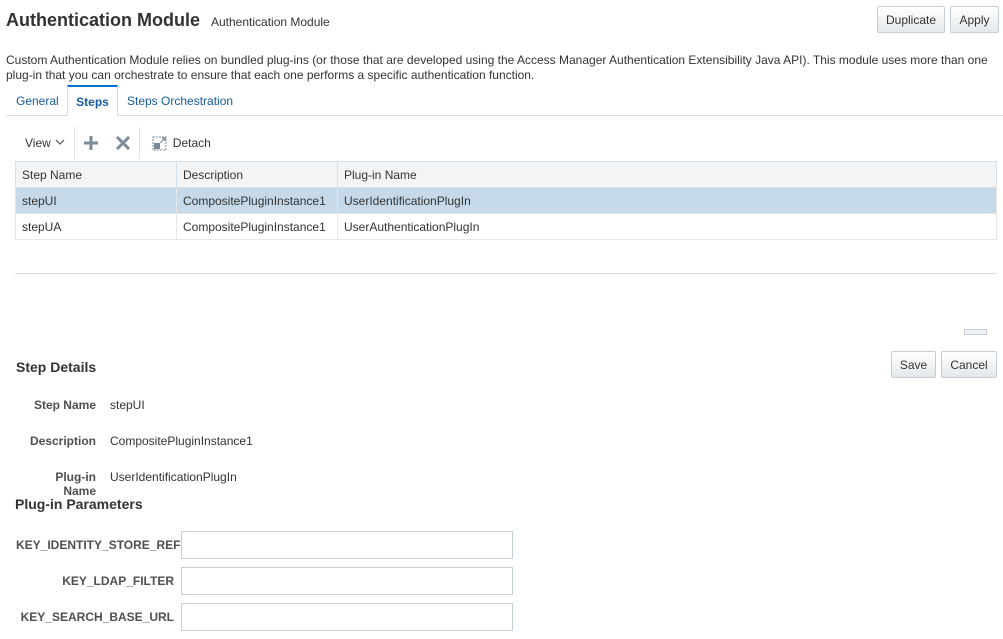  What do you see at coordinates (103, 20) in the screenshot?
I see `page-title: Authentication Module` at bounding box center [103, 20].